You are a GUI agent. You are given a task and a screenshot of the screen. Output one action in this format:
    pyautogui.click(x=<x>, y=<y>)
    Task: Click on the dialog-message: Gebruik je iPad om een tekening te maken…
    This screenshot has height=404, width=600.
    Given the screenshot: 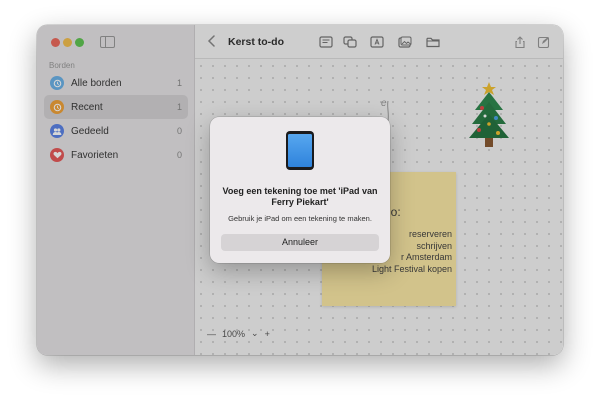 What is the action you would take?
    pyautogui.click(x=300, y=218)
    